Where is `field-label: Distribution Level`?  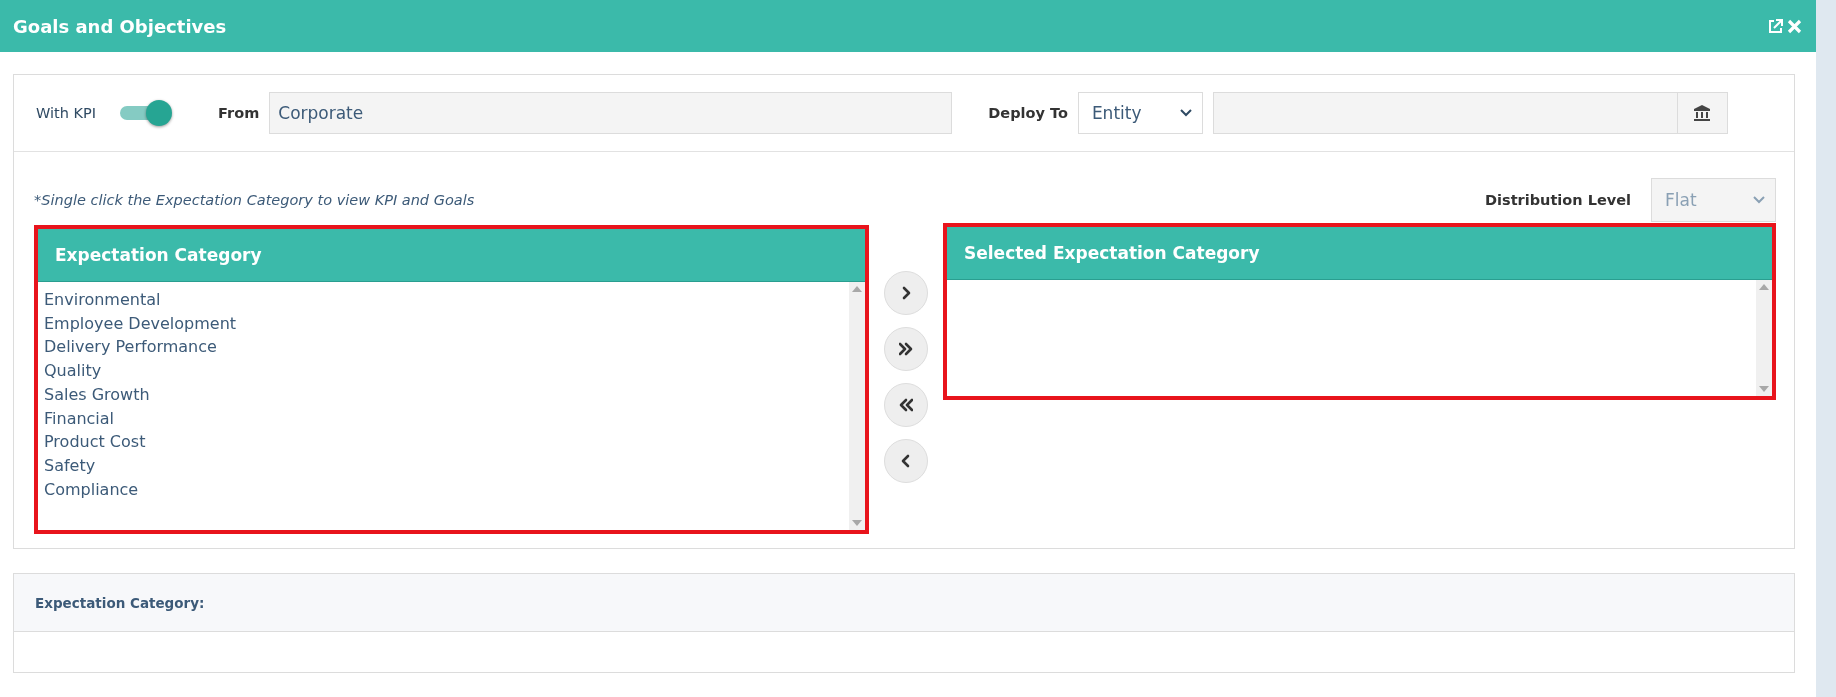
field-label: Distribution Level is located at coordinates (1558, 200).